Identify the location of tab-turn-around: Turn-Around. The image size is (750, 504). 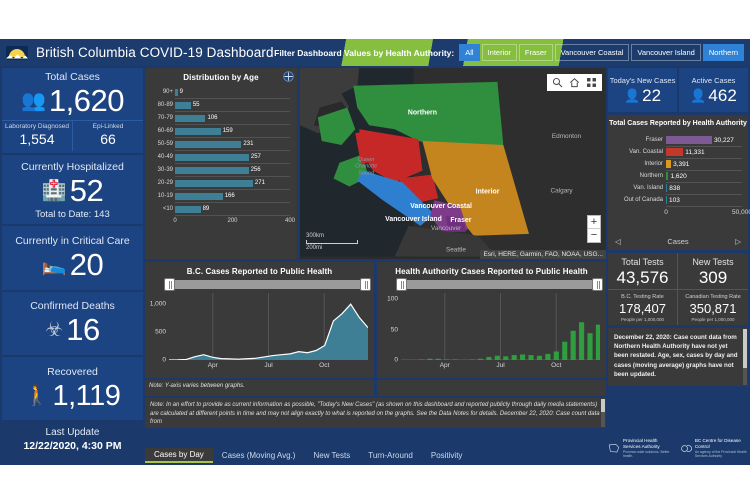
(390, 455).